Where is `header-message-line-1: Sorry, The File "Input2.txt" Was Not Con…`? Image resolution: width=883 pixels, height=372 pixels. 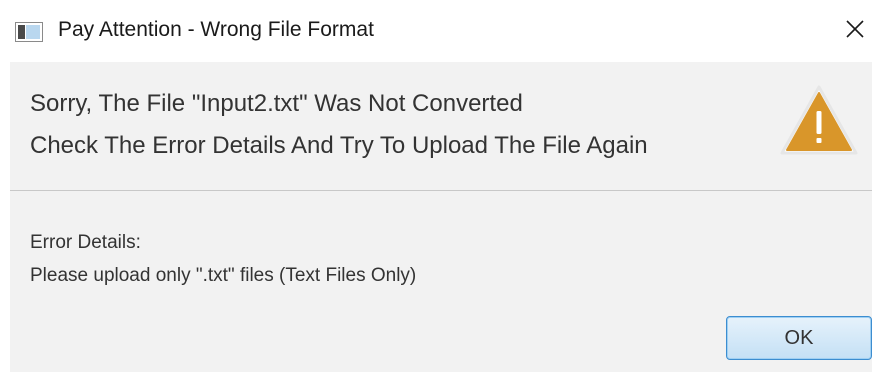
header-message-line-1: Sorry, The File "Input2.txt" Was Not Con… is located at coordinates (276, 103).